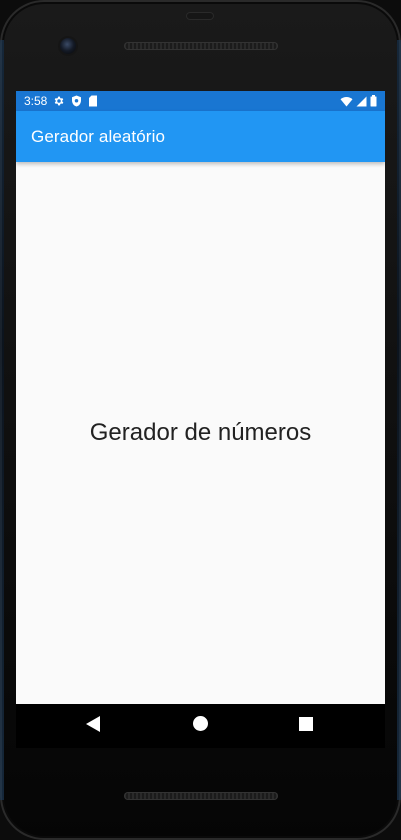 The image size is (401, 840). What do you see at coordinates (201, 46) in the screenshot?
I see `earpiece-speaker` at bounding box center [201, 46].